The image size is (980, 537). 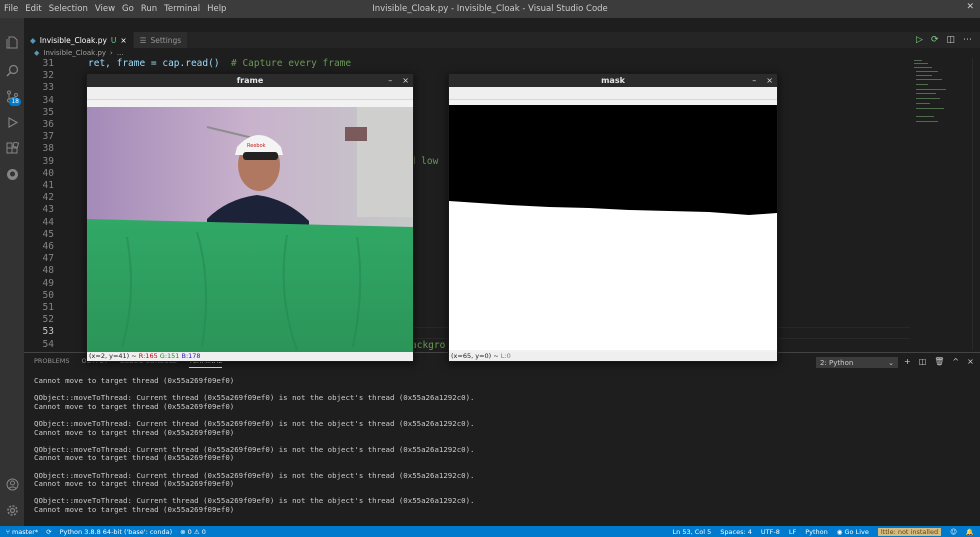 I want to click on code-text: ret, frame = cap.read(), so click(x=154, y=63).